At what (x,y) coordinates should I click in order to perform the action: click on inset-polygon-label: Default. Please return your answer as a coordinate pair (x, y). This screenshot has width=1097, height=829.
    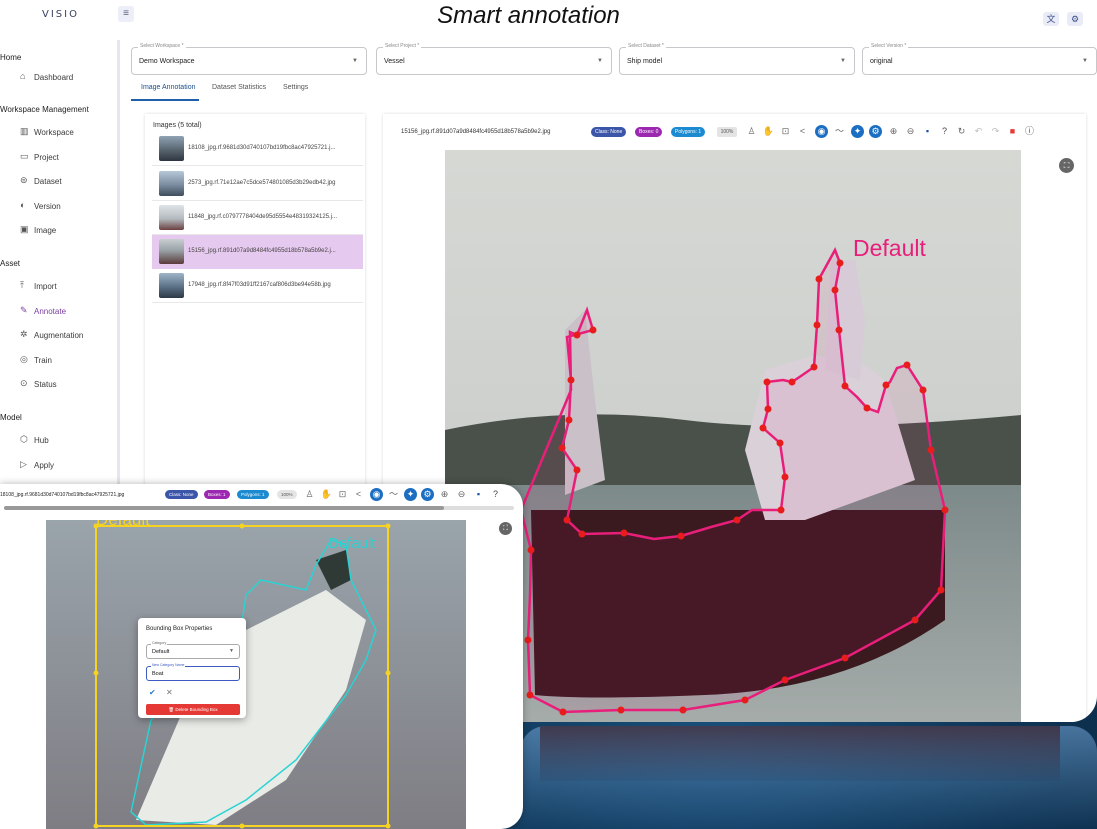
    Looking at the image, I should click on (352, 543).